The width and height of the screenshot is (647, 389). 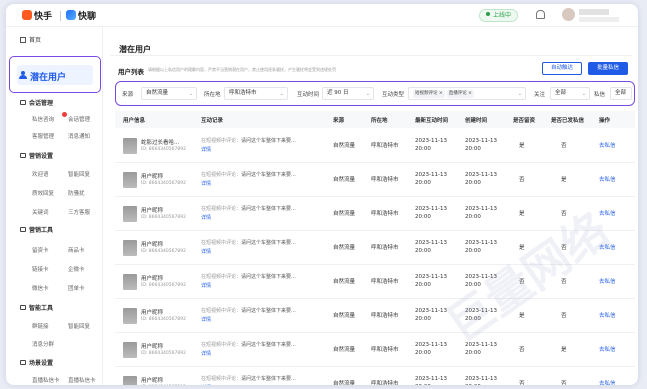 What do you see at coordinates (604, 15) in the screenshot?
I see `user-name-block` at bounding box center [604, 15].